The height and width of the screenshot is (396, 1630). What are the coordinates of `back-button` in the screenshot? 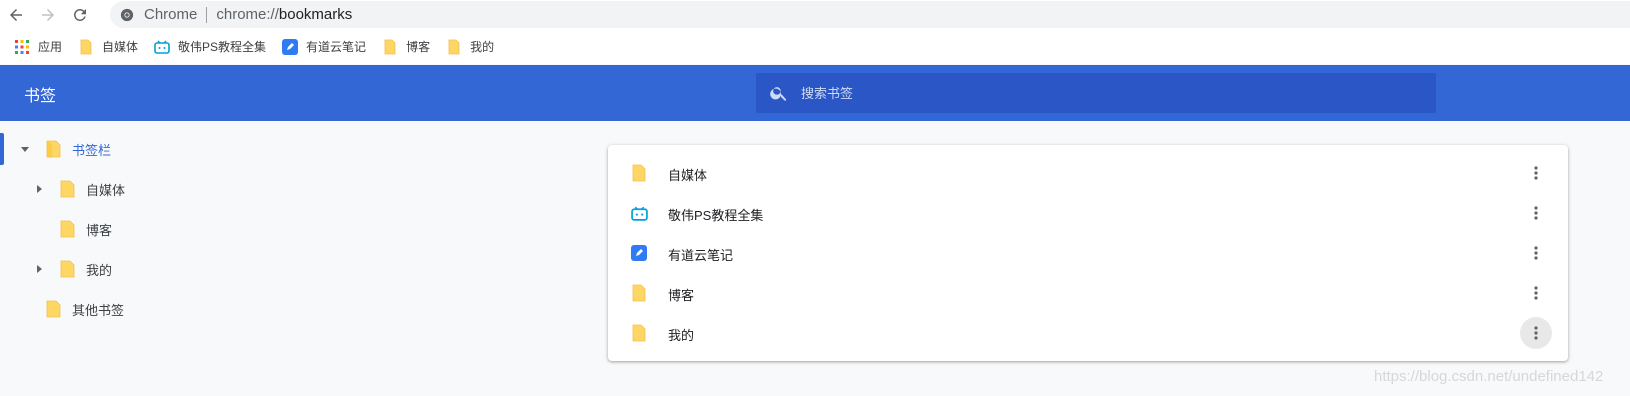 It's located at (16, 14).